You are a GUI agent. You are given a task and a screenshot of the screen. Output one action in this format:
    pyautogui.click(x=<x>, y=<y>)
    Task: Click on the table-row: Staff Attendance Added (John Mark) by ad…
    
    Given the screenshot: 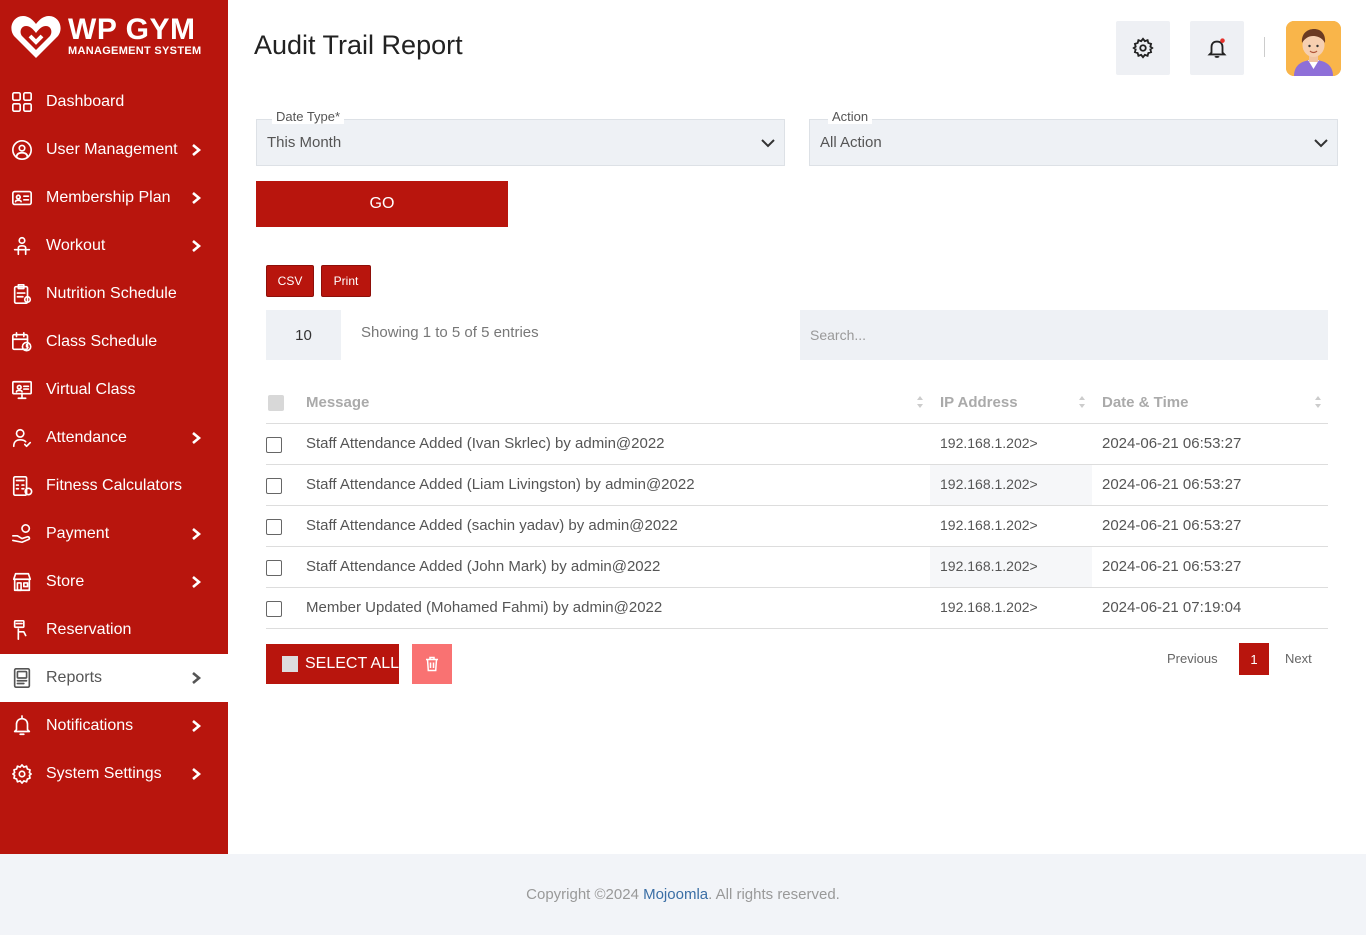 What is the action you would take?
    pyautogui.click(x=797, y=567)
    